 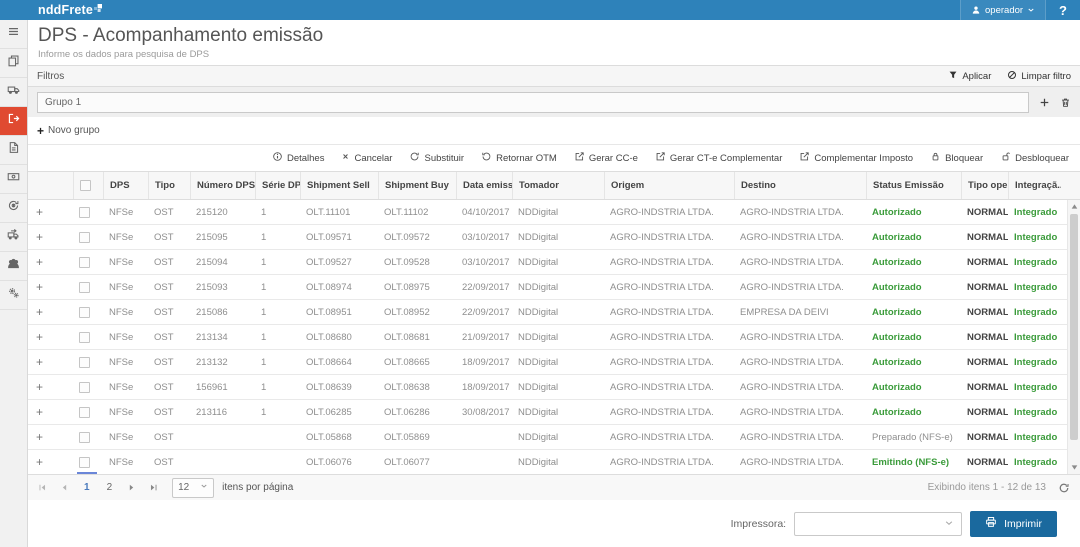 I want to click on money-sync-icon, so click(x=13, y=208).